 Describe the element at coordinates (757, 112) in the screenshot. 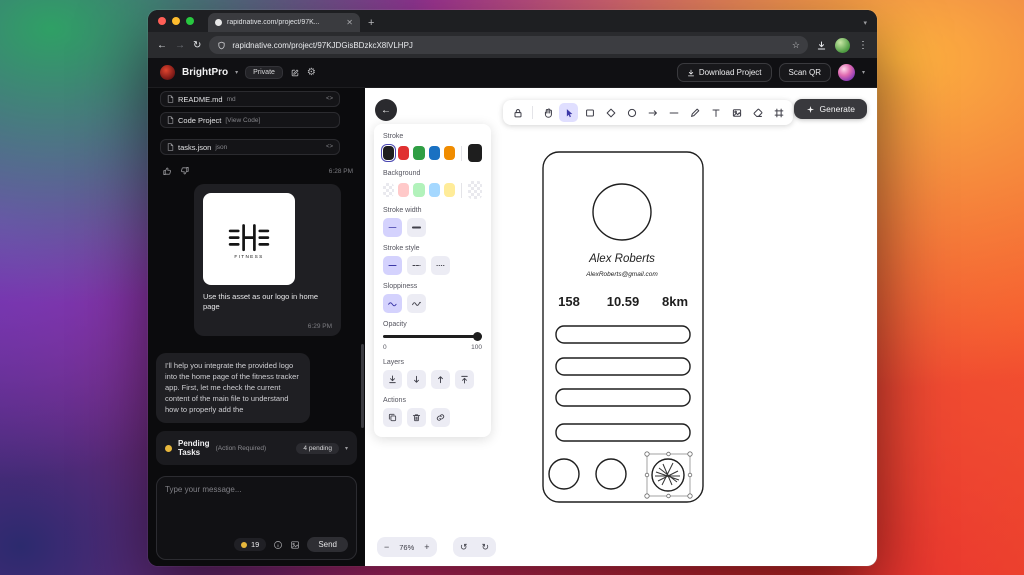

I see `tool-eraser-button` at that location.